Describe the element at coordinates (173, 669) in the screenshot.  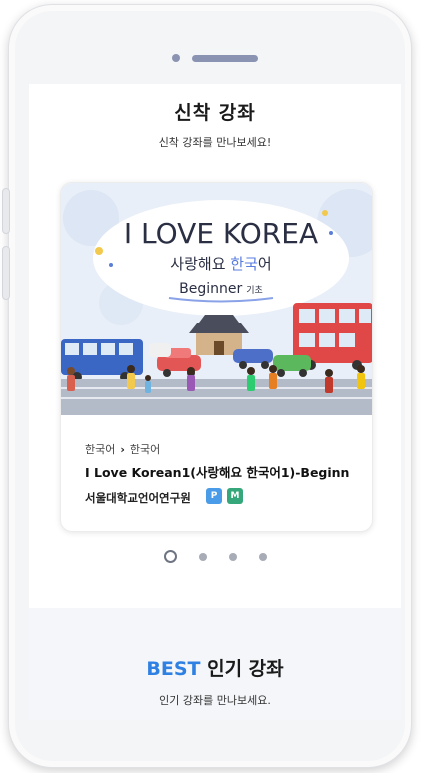
I see `best-title-accent: BEST` at that location.